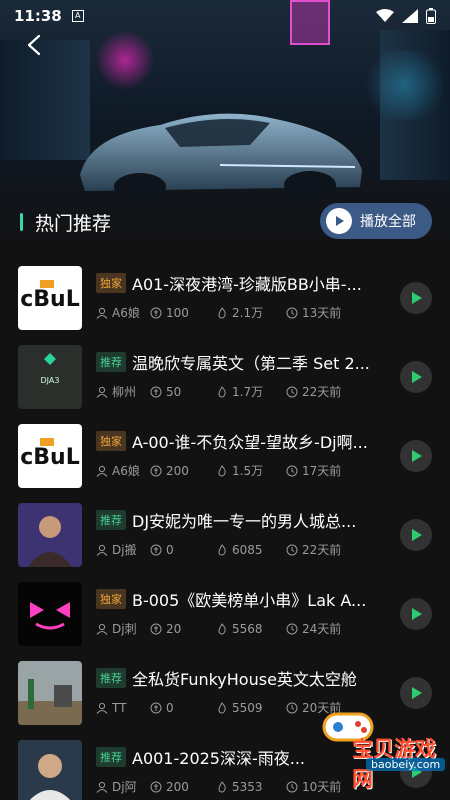 This screenshot has height=800, width=450. I want to click on user-name: 柳州, so click(124, 392).